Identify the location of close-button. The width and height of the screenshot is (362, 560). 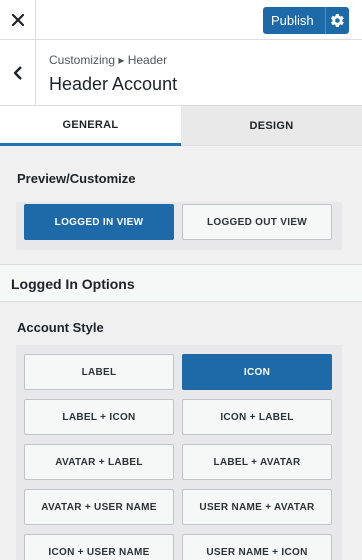
(18, 20).